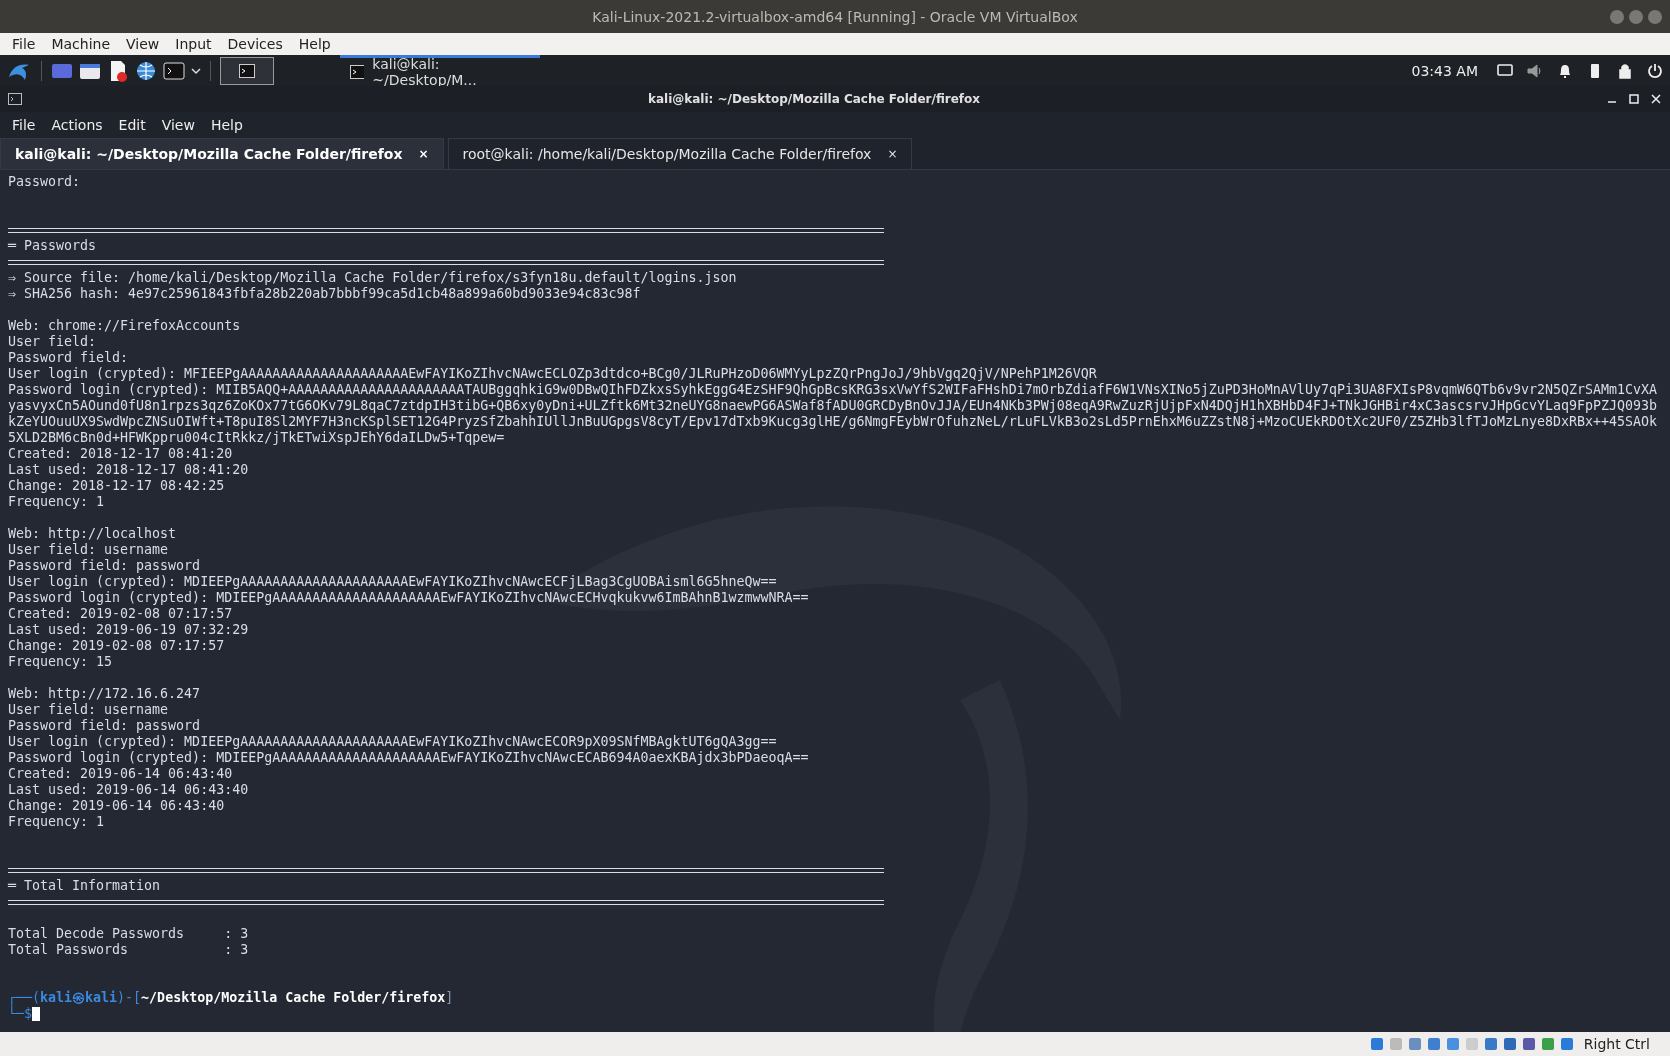 Image resolution: width=1670 pixels, height=1056 pixels. I want to click on prompt-symbol: └─$, so click(20, 1013).